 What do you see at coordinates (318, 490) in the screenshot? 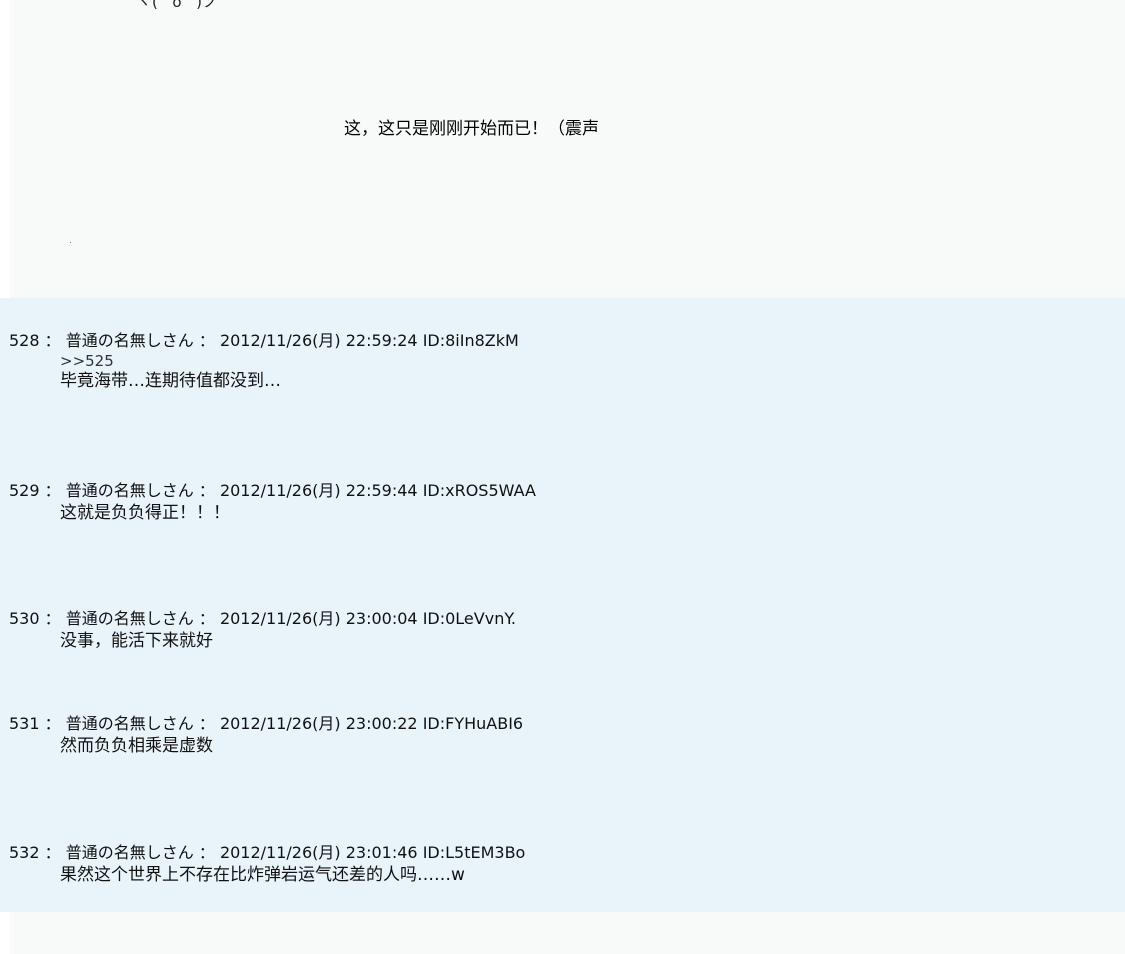
I see `post-datetime: 2012/11/26(月) 22:59:44` at bounding box center [318, 490].